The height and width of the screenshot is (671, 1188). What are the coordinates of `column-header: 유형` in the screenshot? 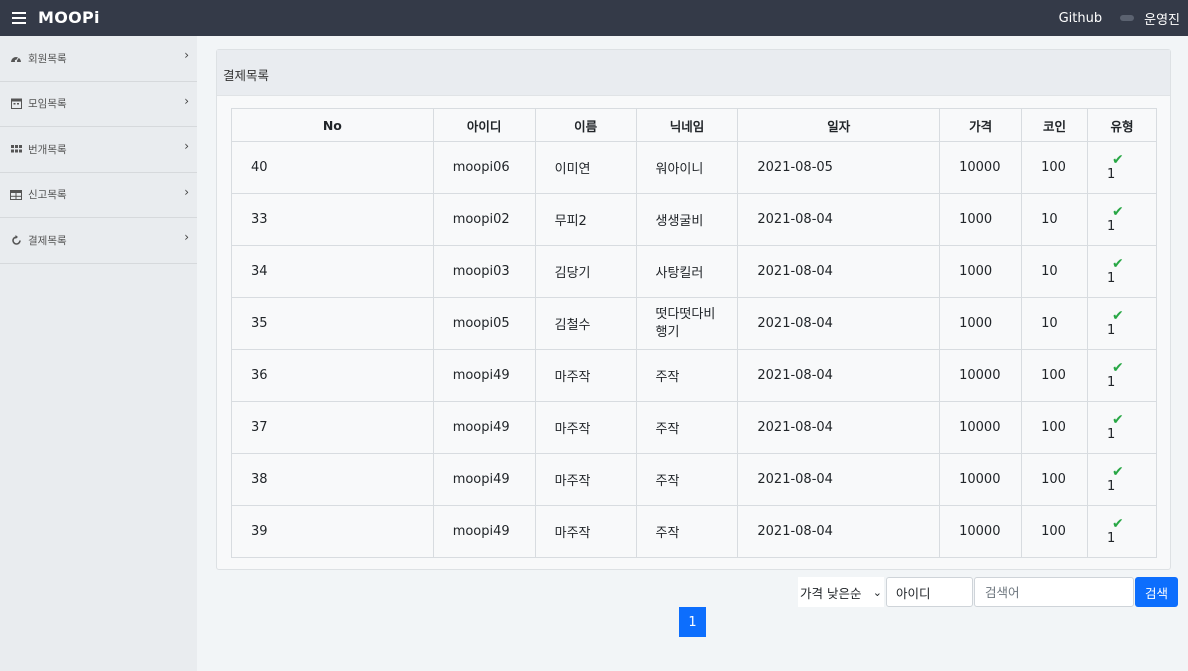 It's located at (1122, 125).